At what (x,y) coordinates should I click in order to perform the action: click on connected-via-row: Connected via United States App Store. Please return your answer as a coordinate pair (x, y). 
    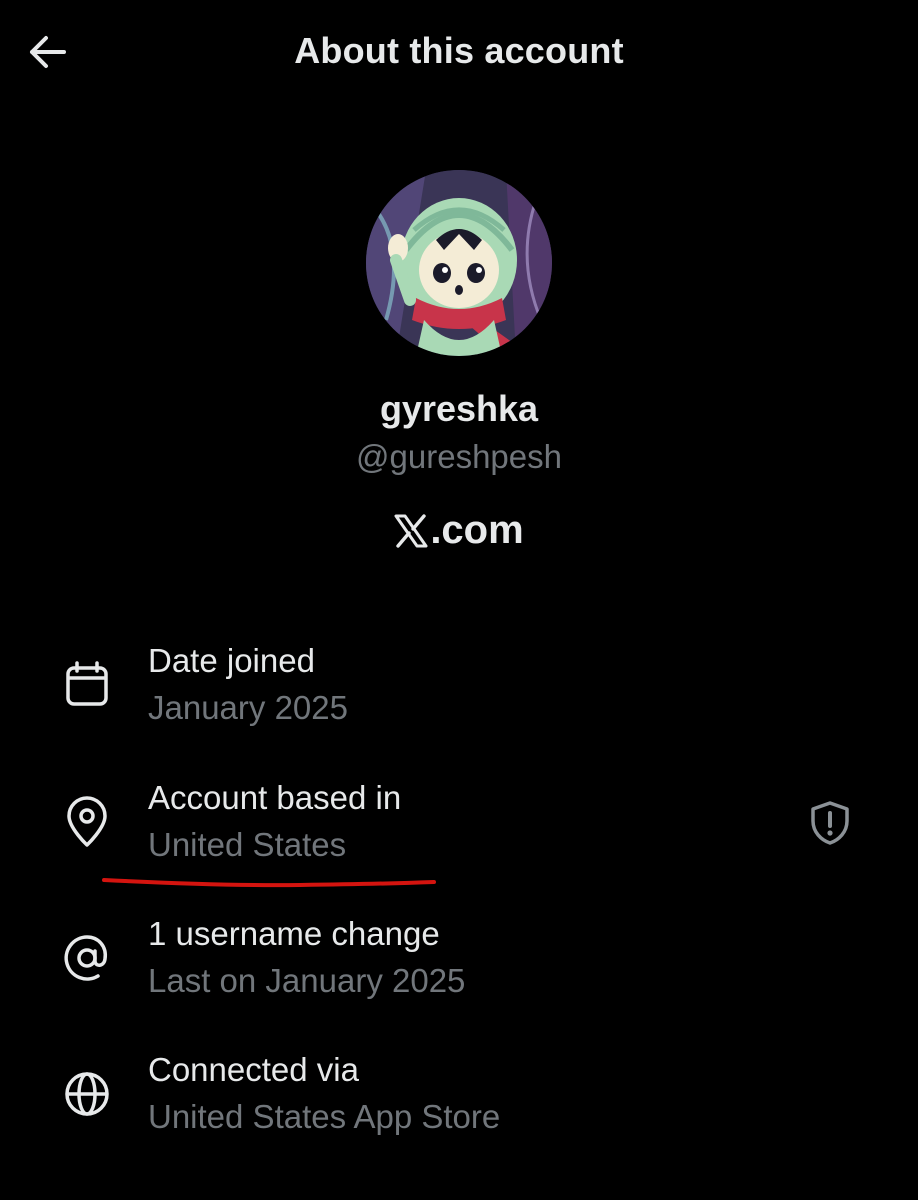
    Looking at the image, I should click on (459, 1104).